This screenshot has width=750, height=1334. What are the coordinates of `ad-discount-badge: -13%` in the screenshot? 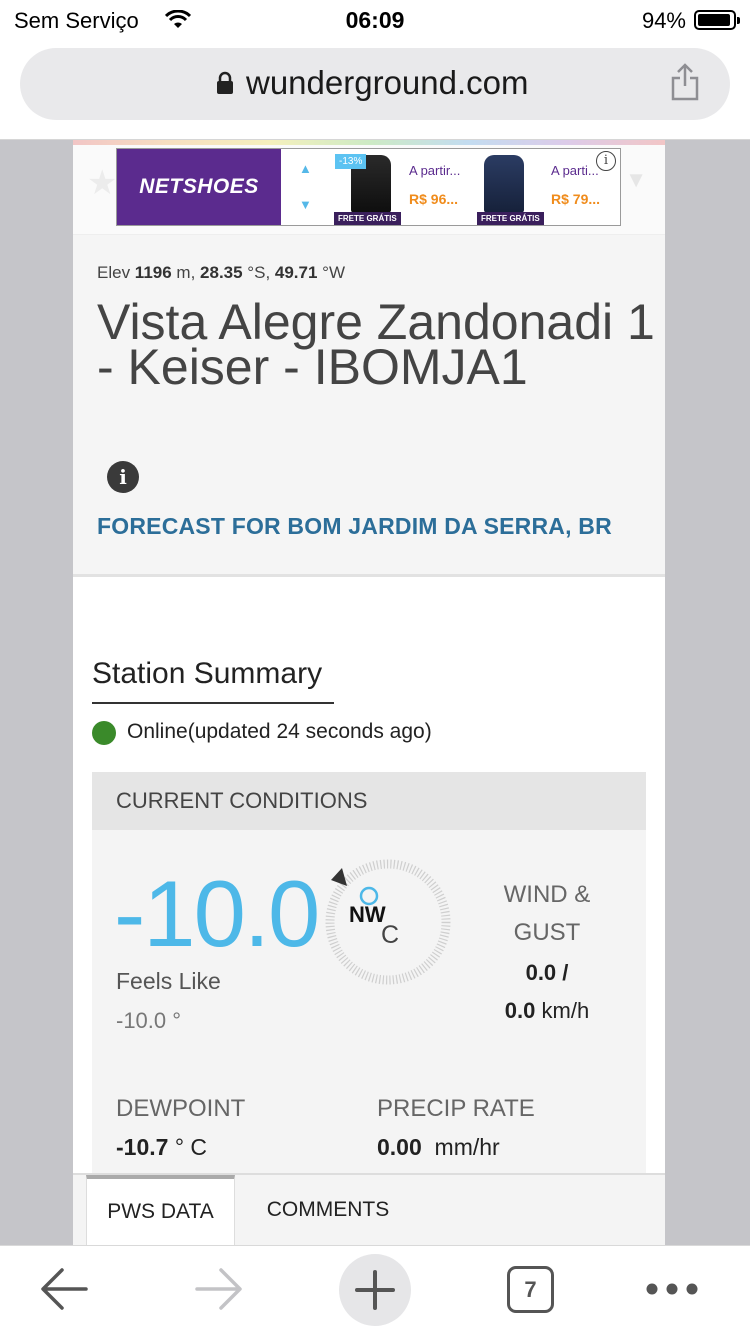 It's located at (351, 161).